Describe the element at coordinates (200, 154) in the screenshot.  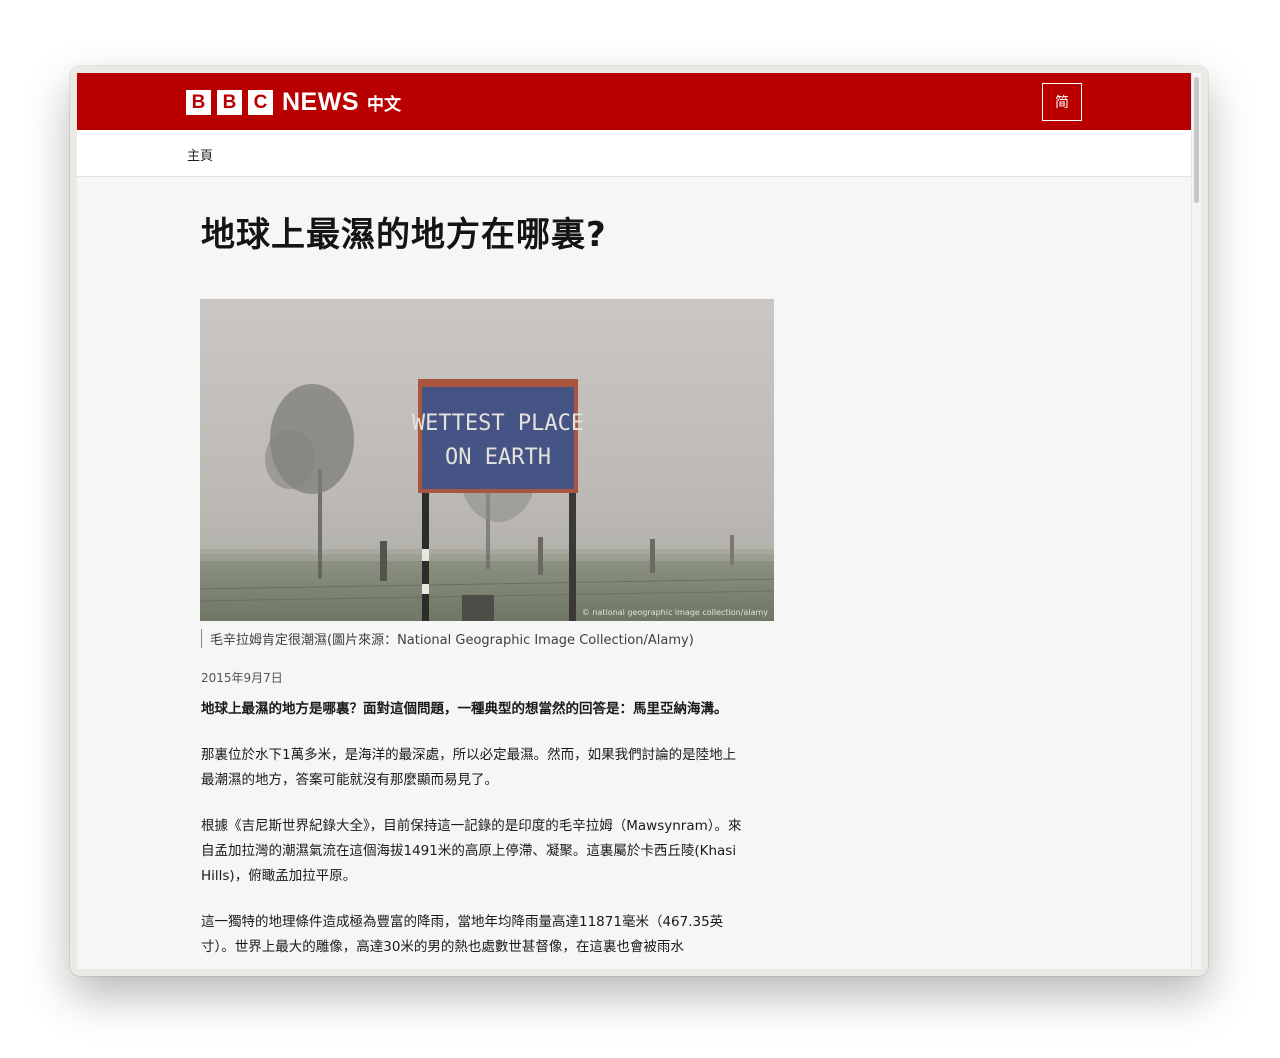
I see `nav-home-link: 主頁` at that location.